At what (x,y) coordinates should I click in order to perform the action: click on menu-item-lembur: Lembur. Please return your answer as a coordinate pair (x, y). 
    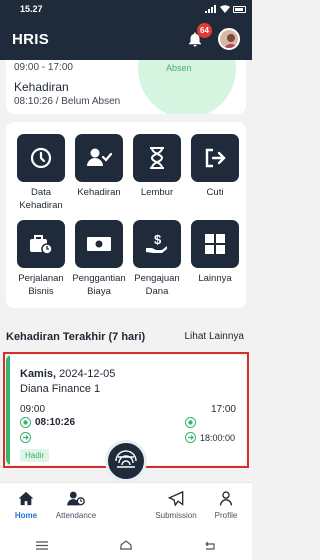
    Looking at the image, I should click on (157, 166).